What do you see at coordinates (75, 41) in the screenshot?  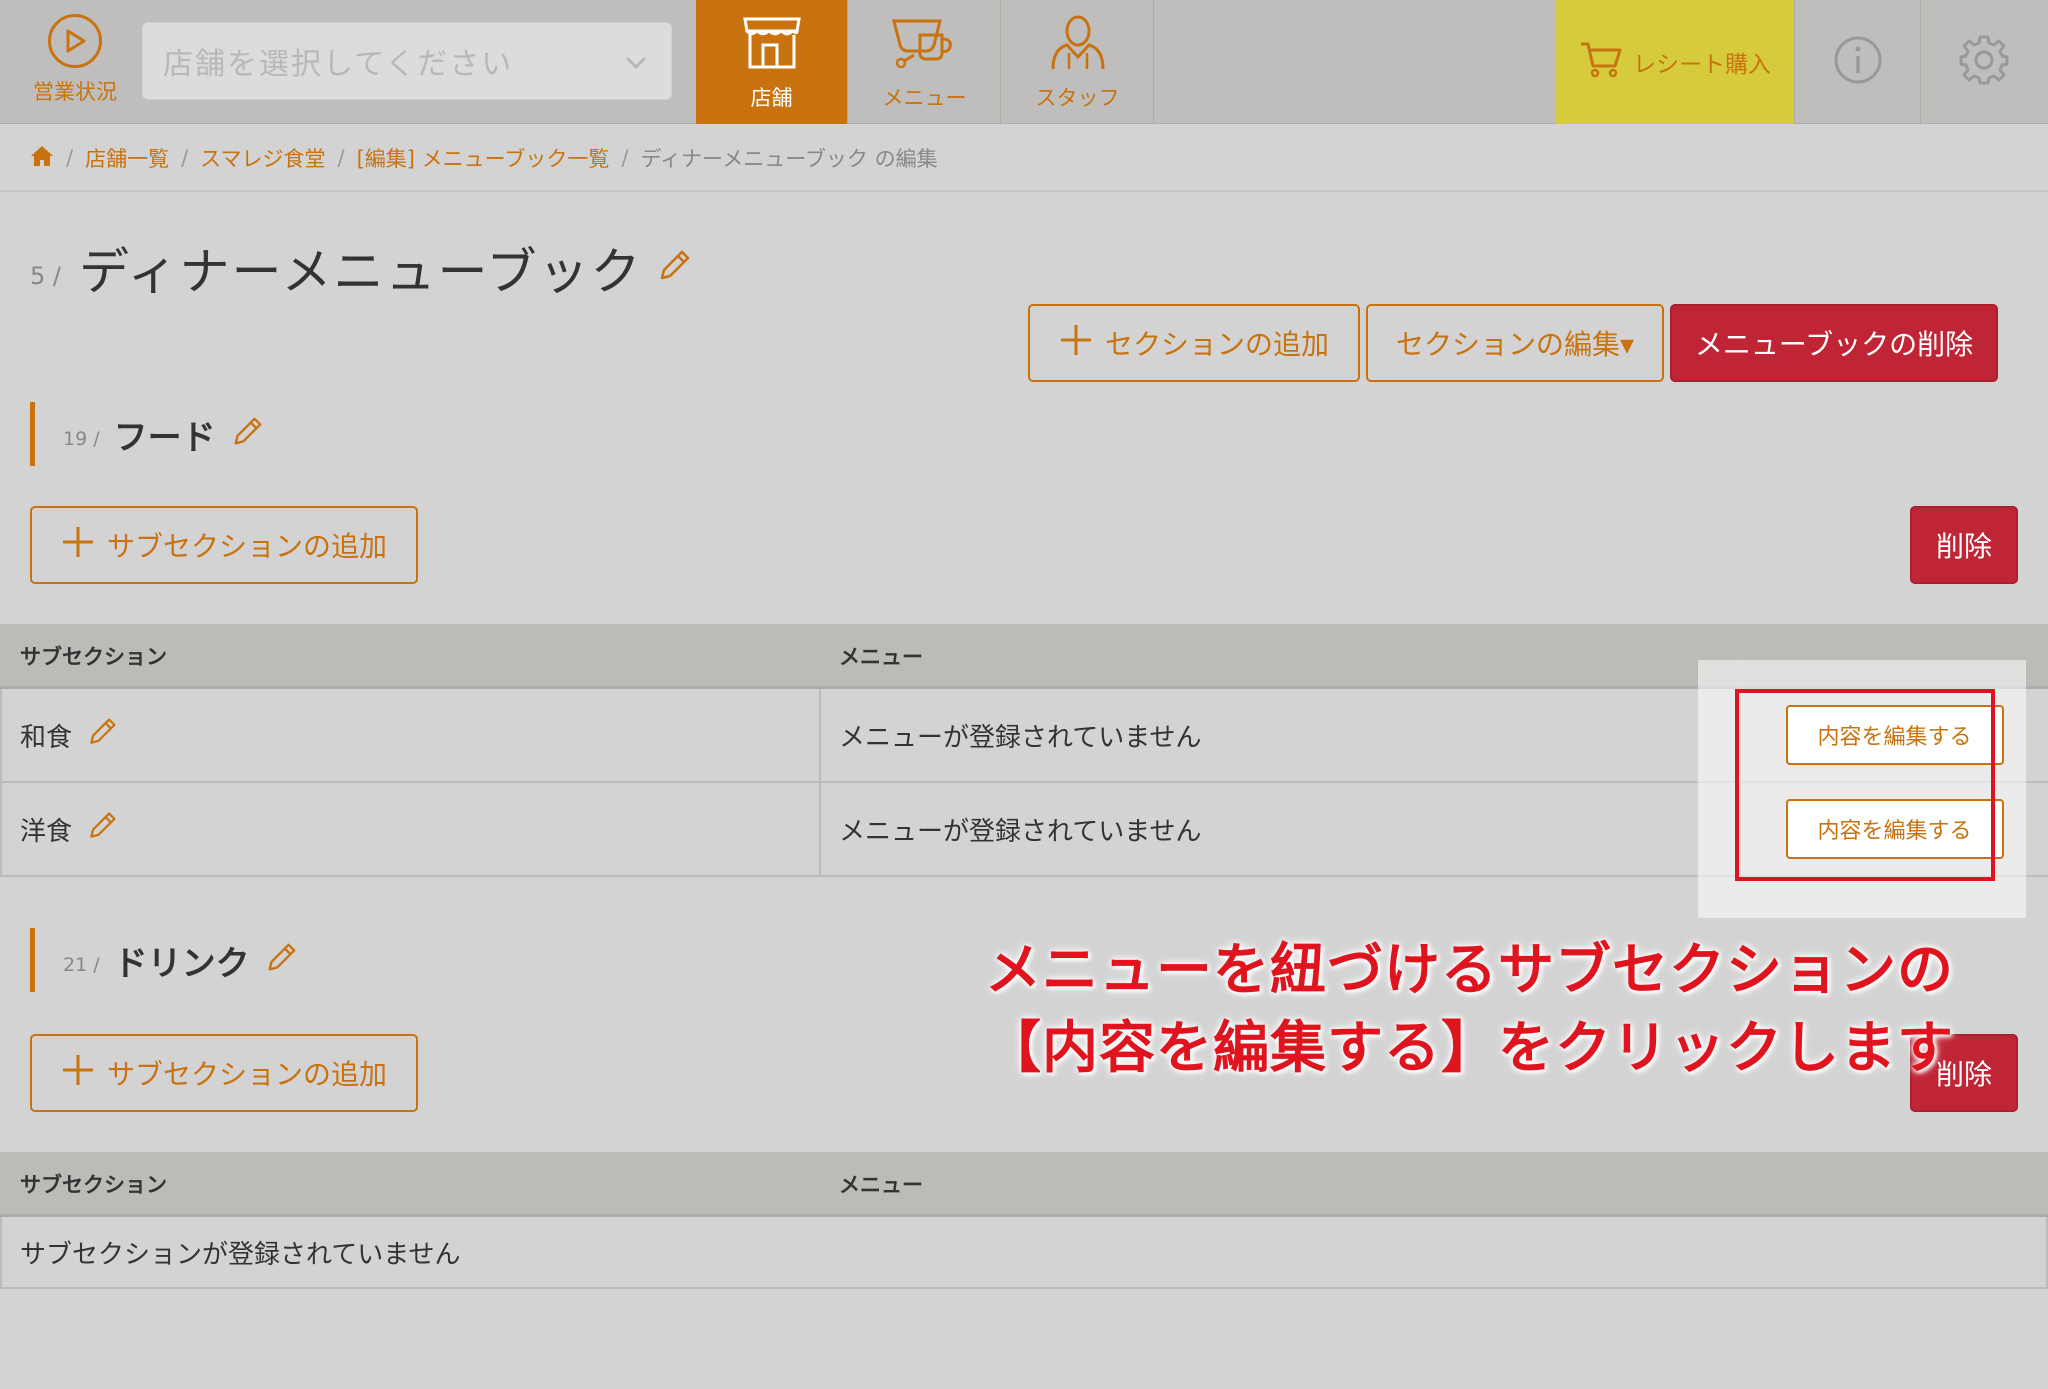 I see `play-icon` at bounding box center [75, 41].